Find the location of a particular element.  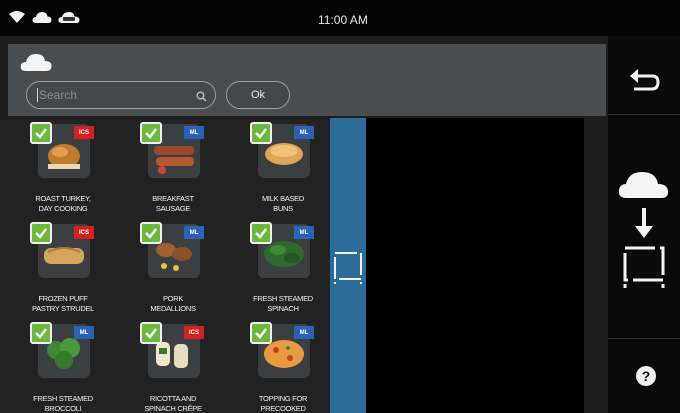

recipe-label: BREAKFAST SAUSAGE is located at coordinates (173, 204).